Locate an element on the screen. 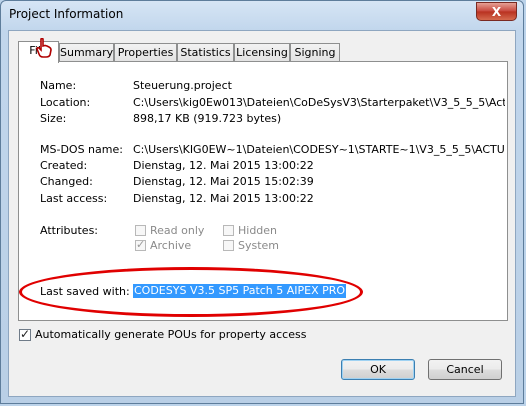 This screenshot has height=406, width=526. size-value: 898,17 KB (919.723 bytes) is located at coordinates (207, 118).